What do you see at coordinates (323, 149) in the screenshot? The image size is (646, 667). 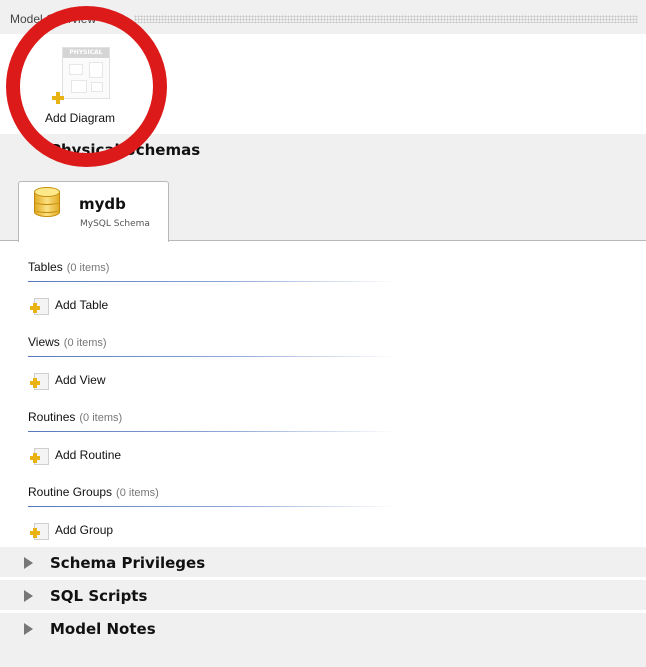 I see `physical-schemas-header: Physical Schemas` at bounding box center [323, 149].